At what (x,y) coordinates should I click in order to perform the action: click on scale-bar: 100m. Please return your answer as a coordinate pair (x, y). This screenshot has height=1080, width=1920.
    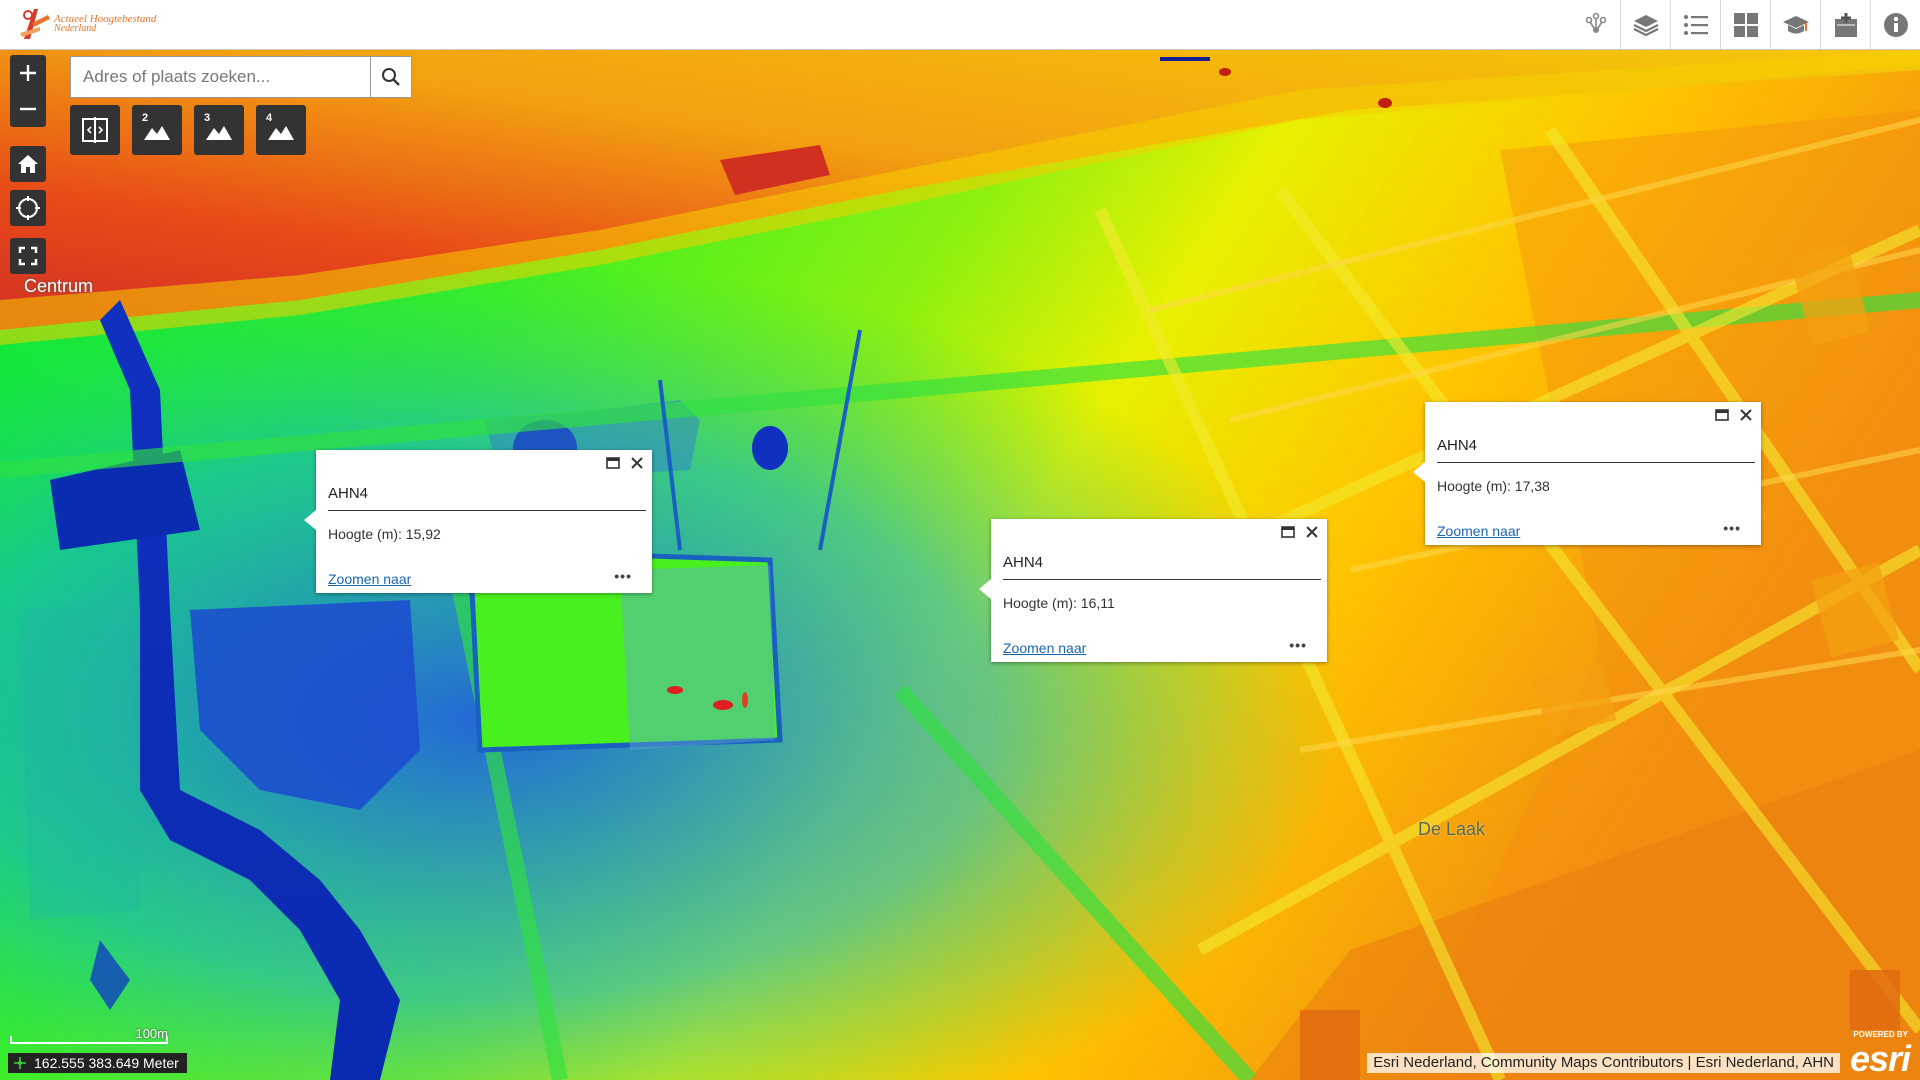
    Looking at the image, I should click on (89, 1035).